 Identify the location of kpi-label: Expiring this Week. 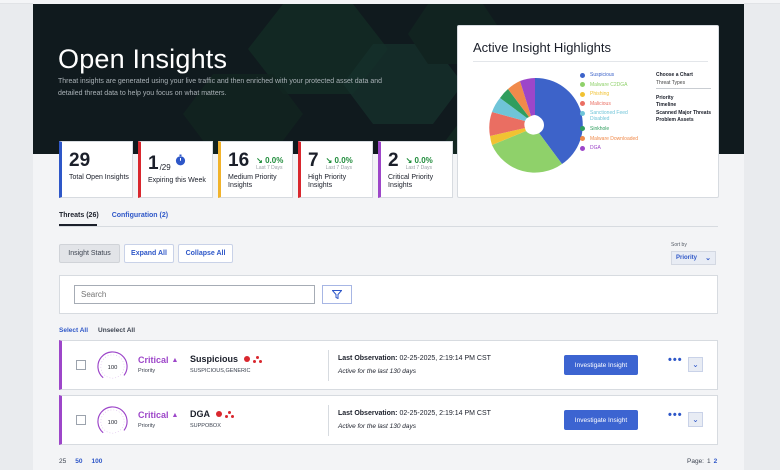
(177, 180).